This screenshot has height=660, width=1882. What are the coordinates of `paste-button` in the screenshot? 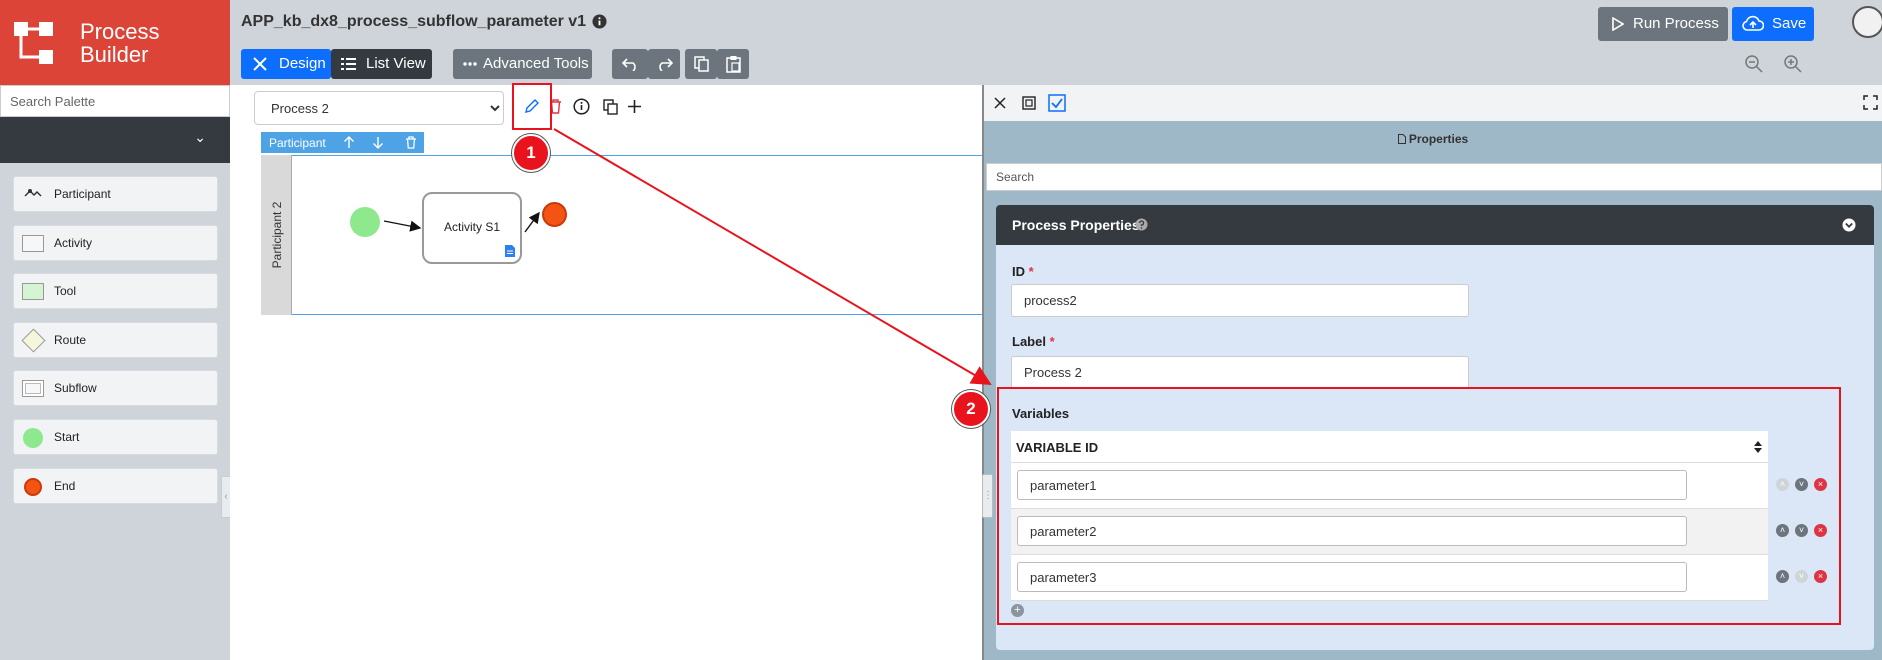 It's located at (733, 64).